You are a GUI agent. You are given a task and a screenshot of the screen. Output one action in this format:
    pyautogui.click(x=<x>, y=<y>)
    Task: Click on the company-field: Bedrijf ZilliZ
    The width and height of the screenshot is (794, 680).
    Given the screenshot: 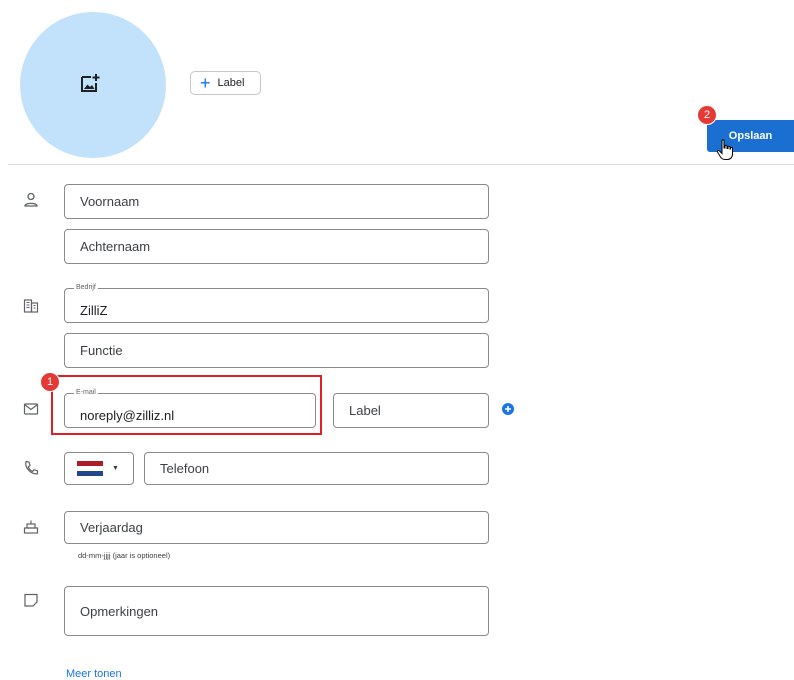 What is the action you would take?
    pyautogui.click(x=276, y=303)
    